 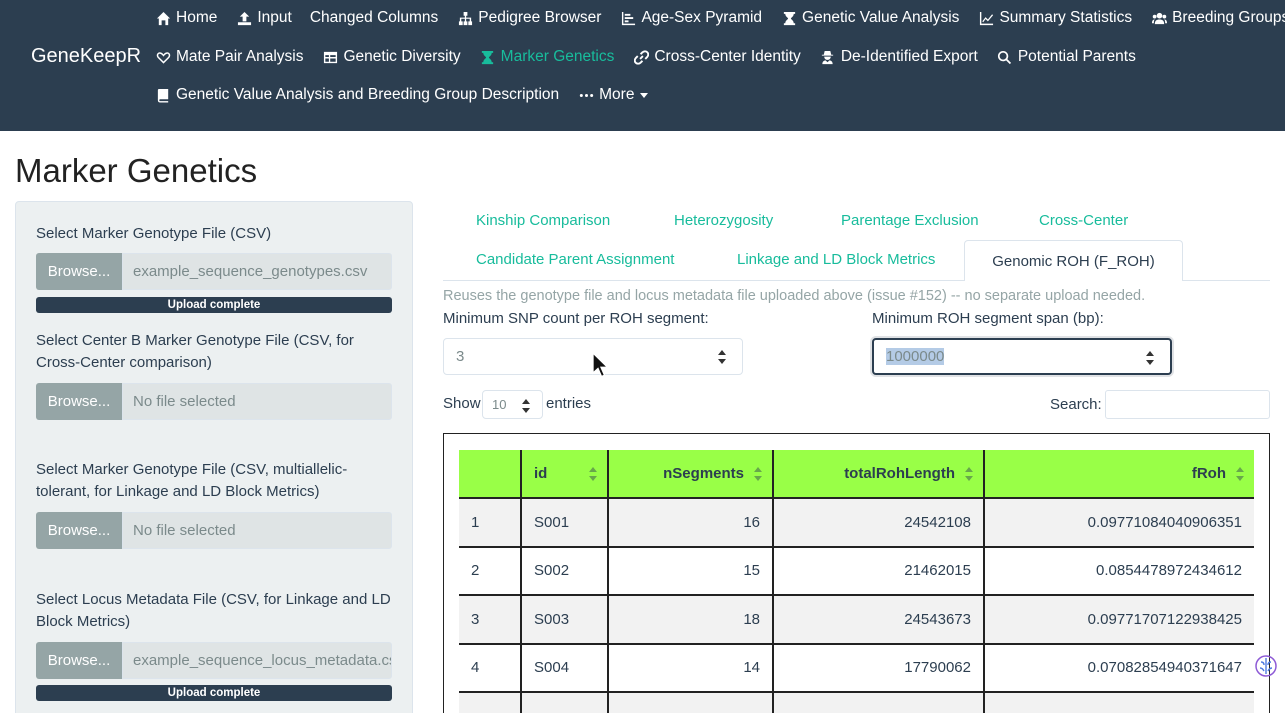 What do you see at coordinates (716, 57) in the screenshot?
I see `nav-item-cross-center-identity: Cross-Center Identity` at bounding box center [716, 57].